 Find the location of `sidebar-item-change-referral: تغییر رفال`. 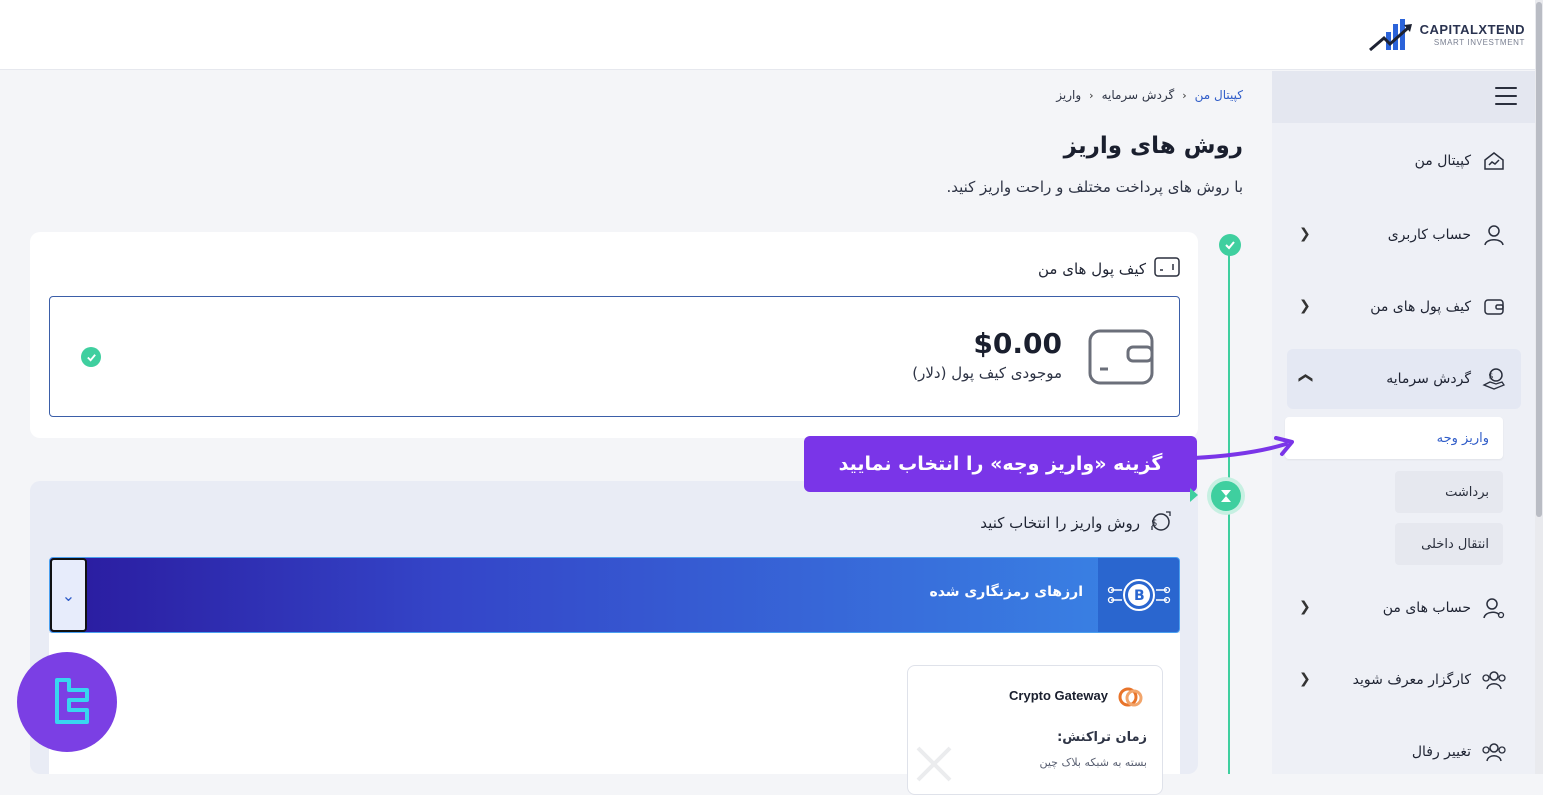

sidebar-item-change-referral: تغییر رفال is located at coordinates (1404, 752).